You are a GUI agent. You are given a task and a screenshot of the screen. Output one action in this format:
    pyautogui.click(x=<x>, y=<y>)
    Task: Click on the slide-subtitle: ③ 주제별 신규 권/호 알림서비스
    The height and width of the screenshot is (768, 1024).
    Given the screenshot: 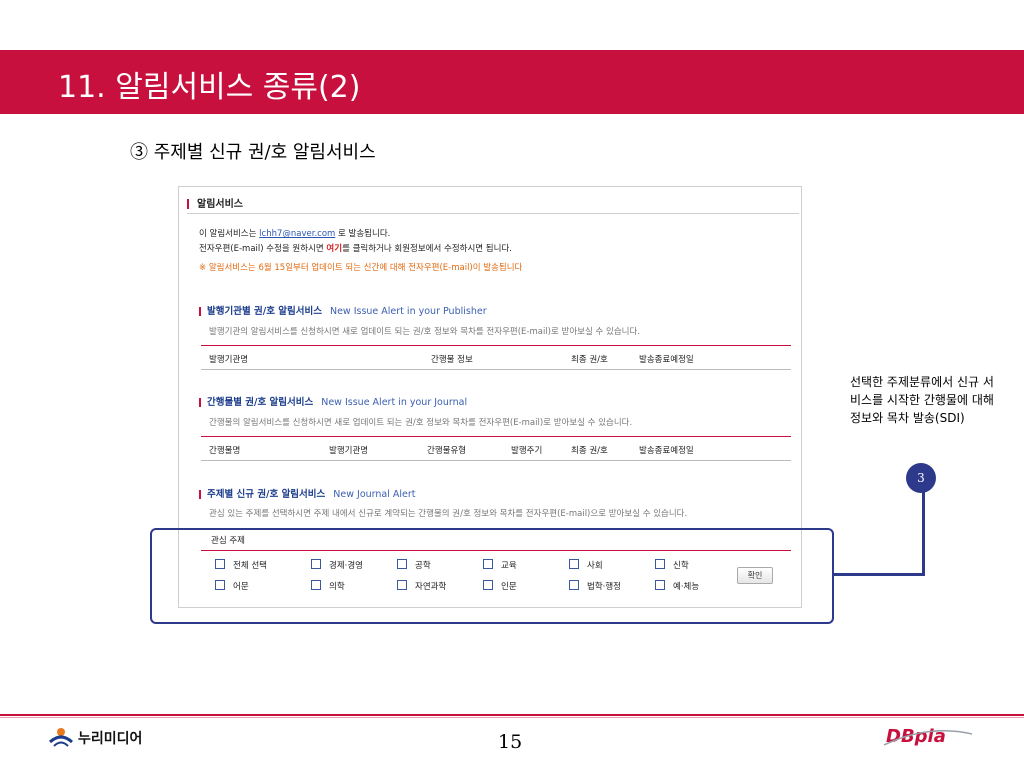 What is the action you would take?
    pyautogui.click(x=253, y=152)
    